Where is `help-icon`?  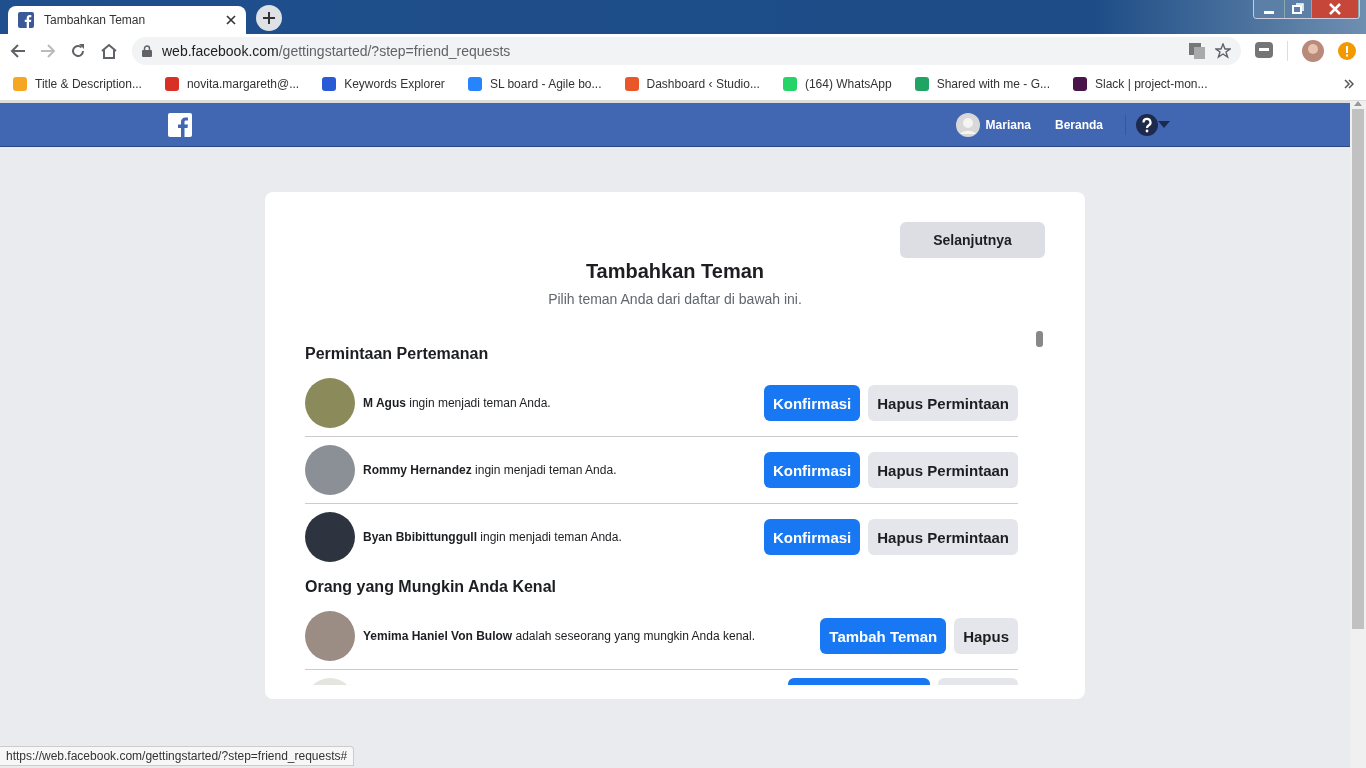
help-icon is located at coordinates (1147, 124).